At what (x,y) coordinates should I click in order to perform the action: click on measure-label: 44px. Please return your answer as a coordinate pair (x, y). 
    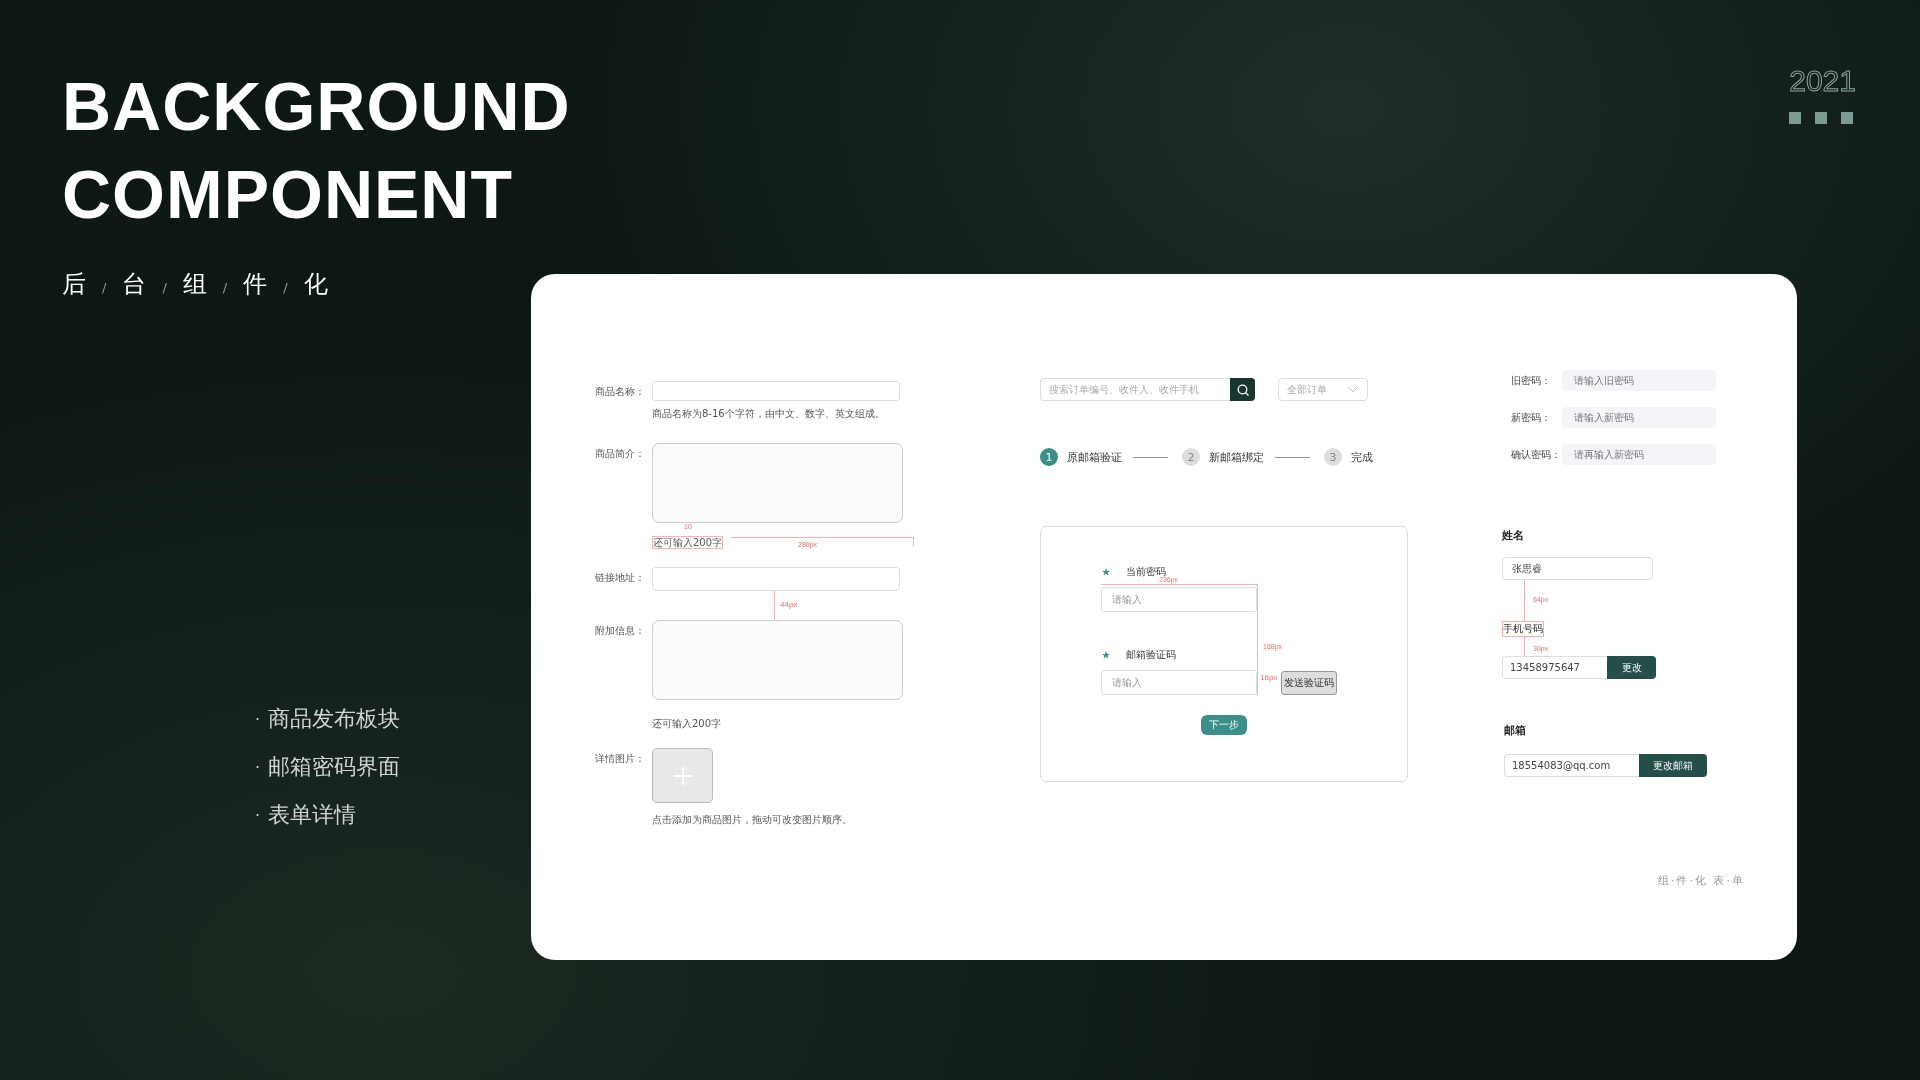
    Looking at the image, I should click on (789, 604).